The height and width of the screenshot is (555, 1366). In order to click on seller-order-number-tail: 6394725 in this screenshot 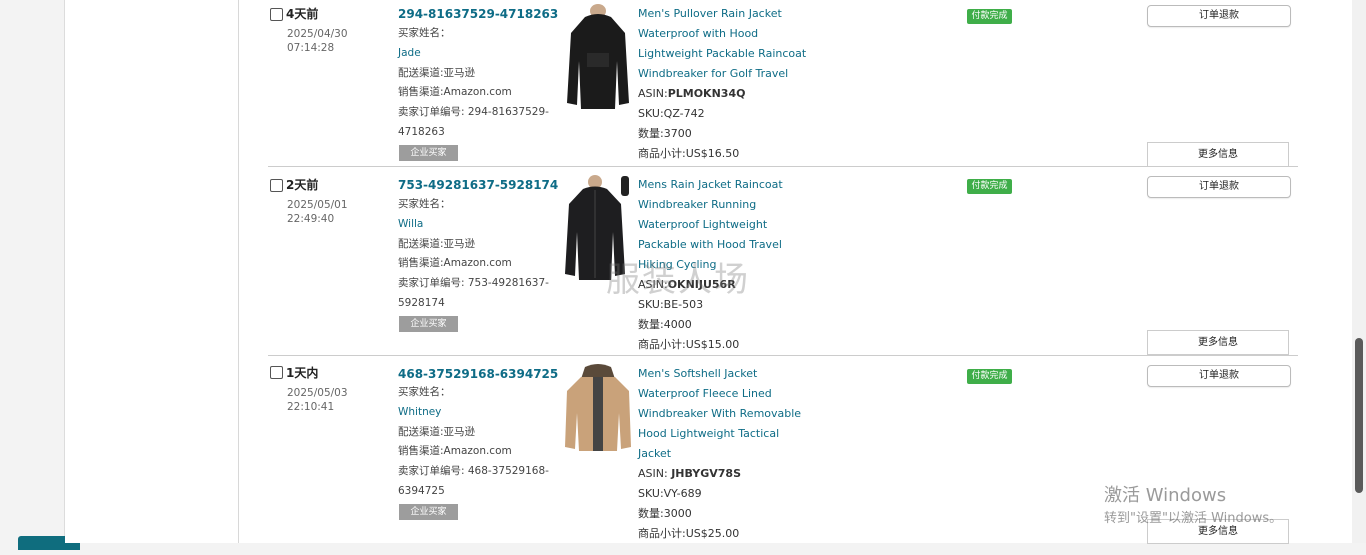, I will do `click(421, 490)`.